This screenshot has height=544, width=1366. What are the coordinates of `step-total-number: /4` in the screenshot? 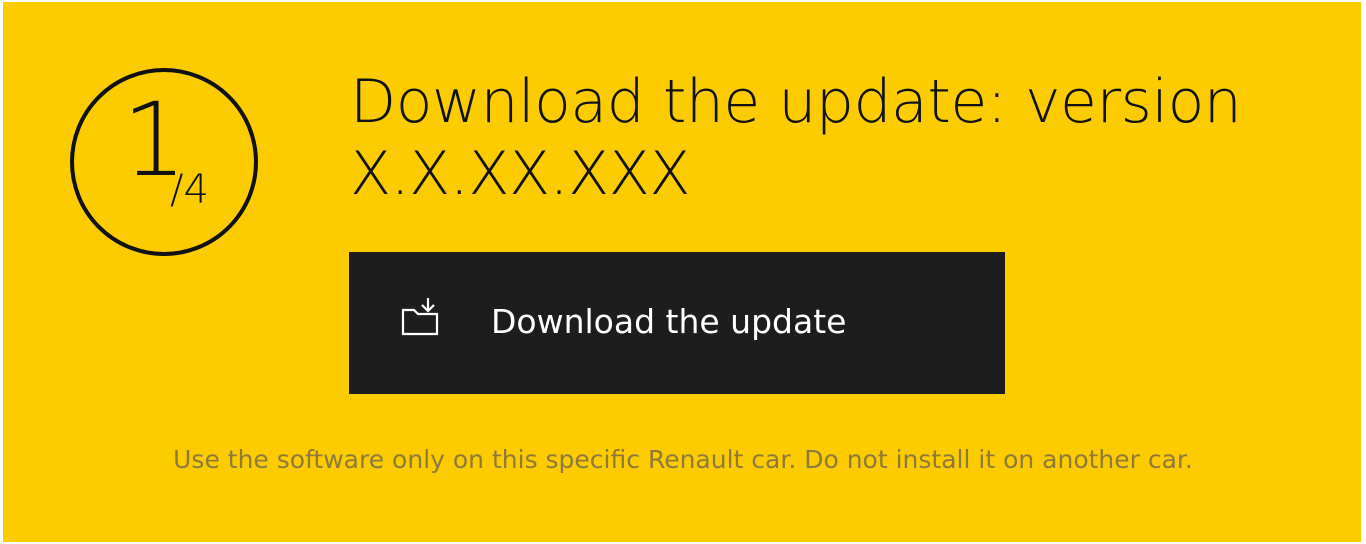 It's located at (189, 190).